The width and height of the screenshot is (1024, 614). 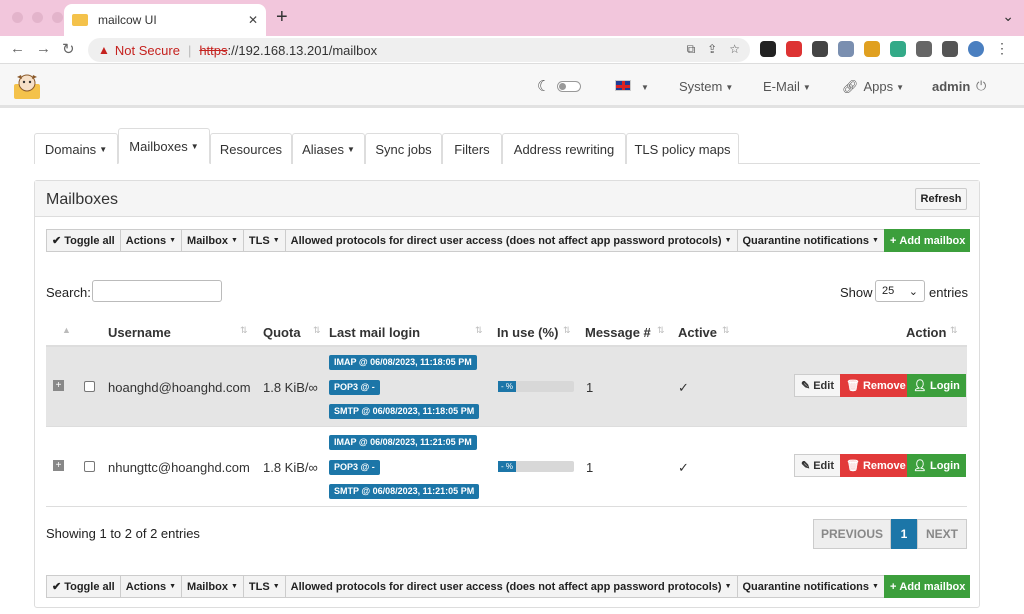 I want to click on tab-domains: Domains ▼, so click(x=76, y=148).